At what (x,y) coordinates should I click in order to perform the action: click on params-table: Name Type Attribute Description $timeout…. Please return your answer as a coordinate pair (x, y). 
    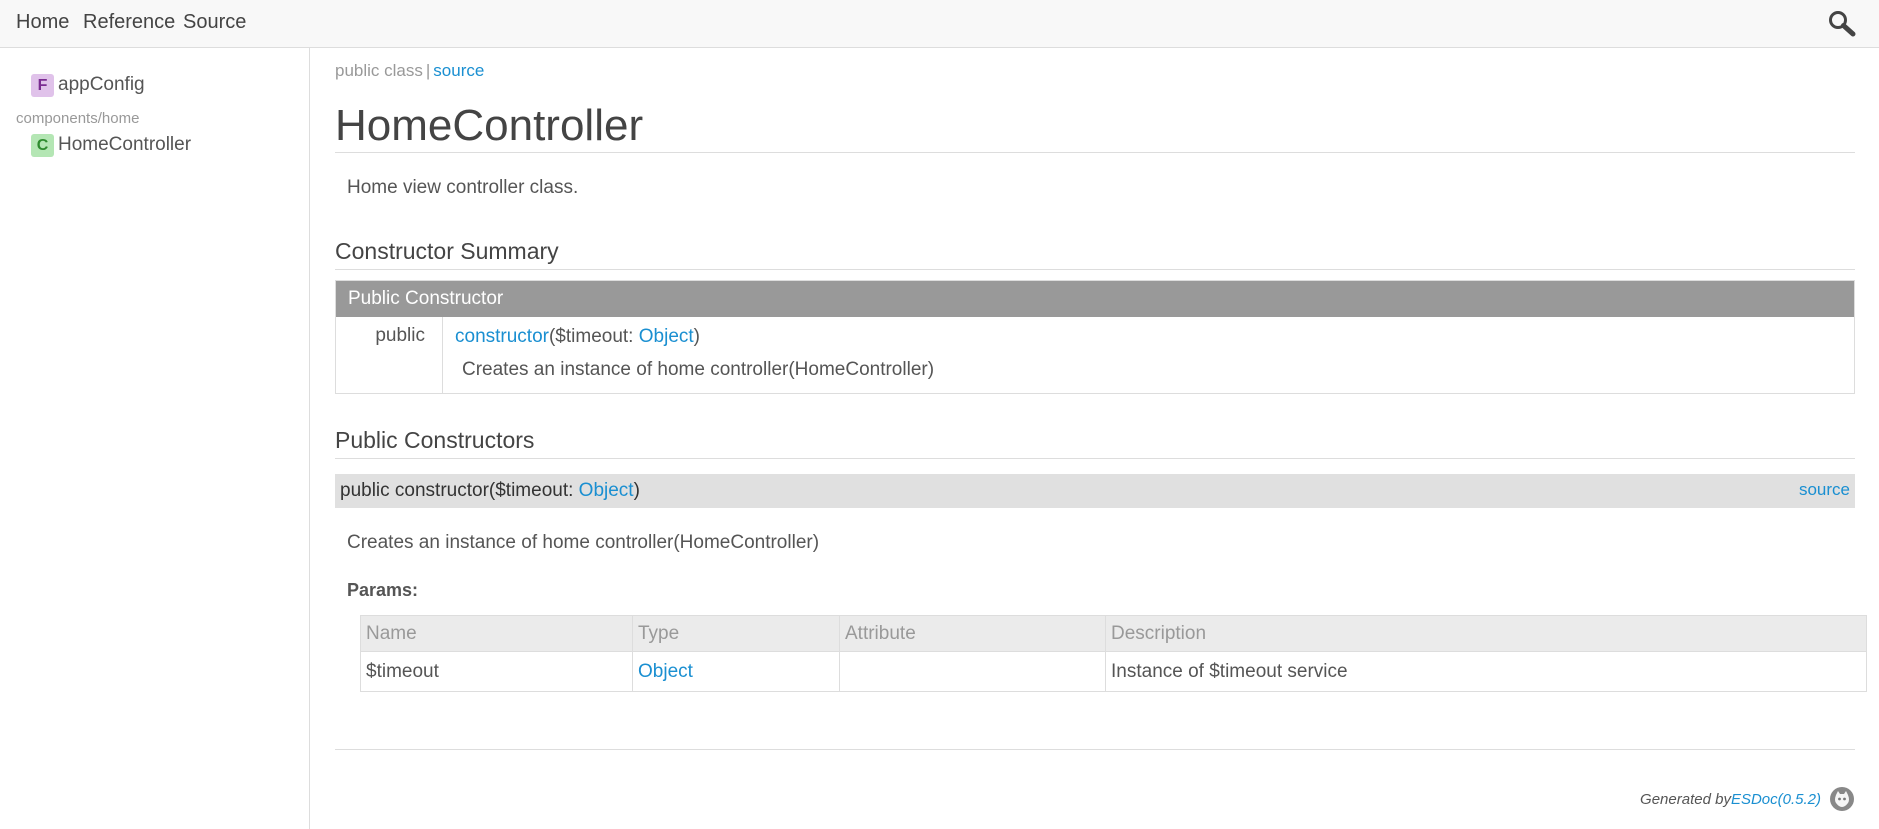
    Looking at the image, I should click on (1113, 653).